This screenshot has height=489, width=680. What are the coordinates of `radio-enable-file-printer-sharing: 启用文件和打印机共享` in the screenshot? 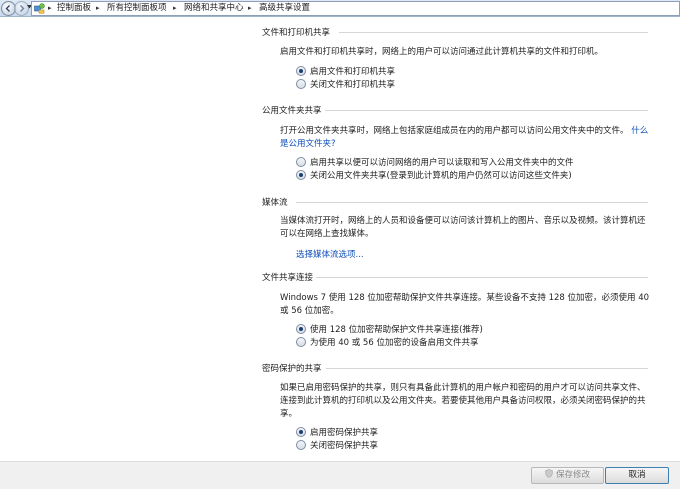 It's located at (345, 71).